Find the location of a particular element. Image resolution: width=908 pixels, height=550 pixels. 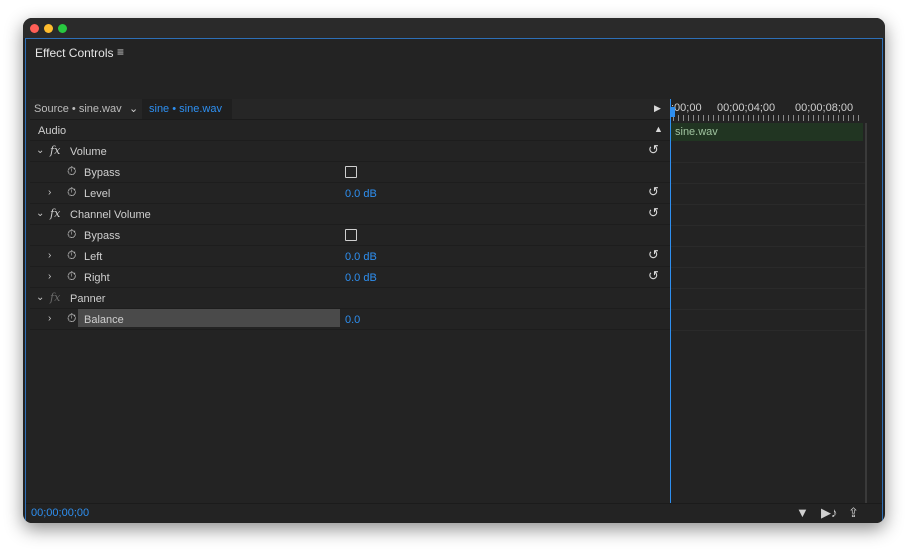

scroll-up-icon: ▲ is located at coordinates (658, 129).